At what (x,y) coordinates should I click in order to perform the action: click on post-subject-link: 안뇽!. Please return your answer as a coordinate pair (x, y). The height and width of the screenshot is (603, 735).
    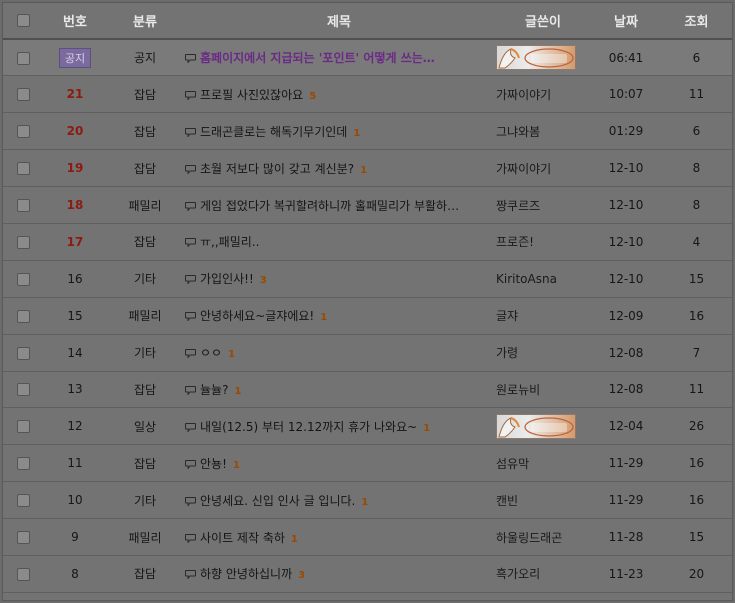
    Looking at the image, I should click on (213, 464).